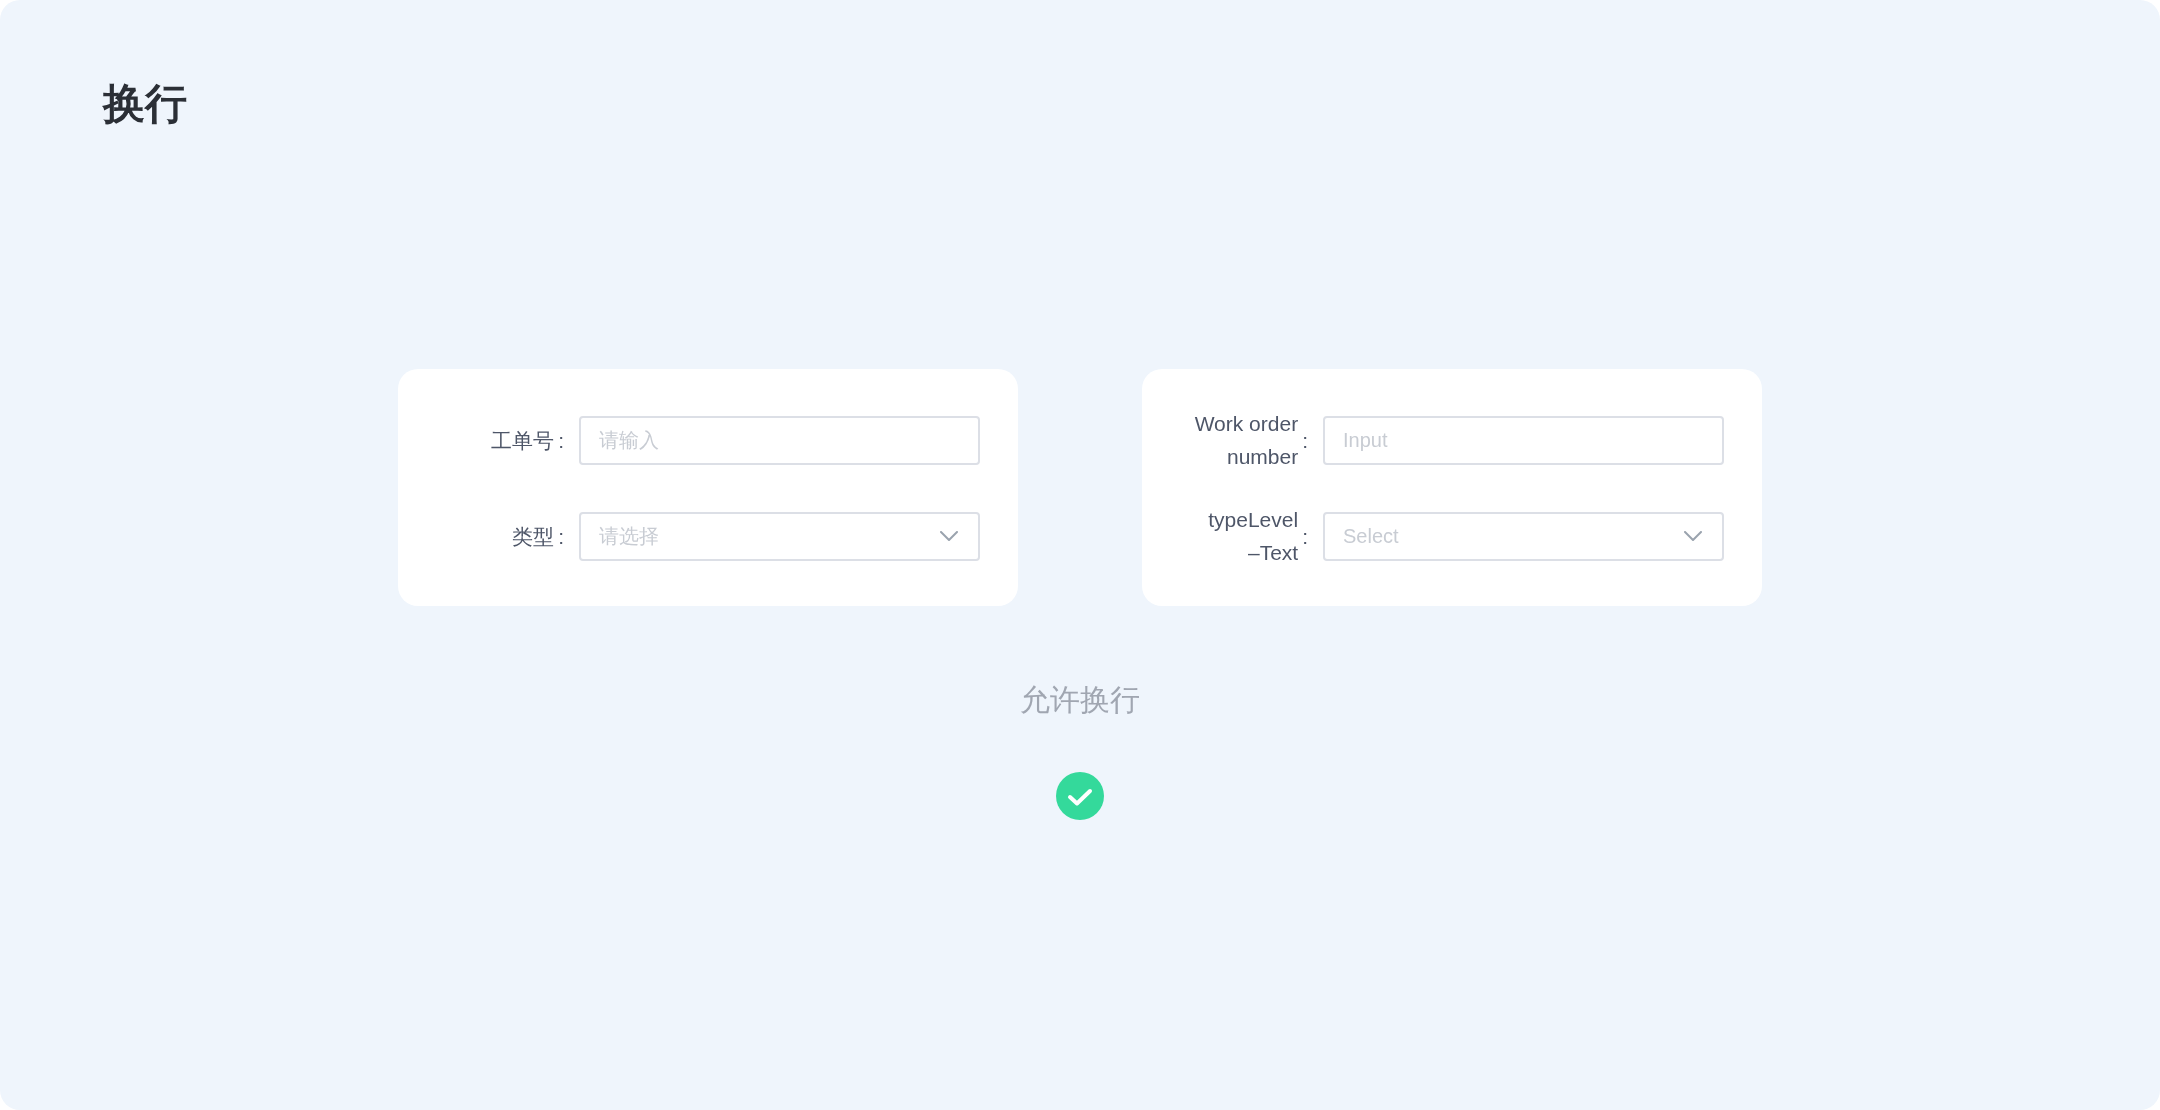  What do you see at coordinates (145, 104) in the screenshot?
I see `page-title: 换行` at bounding box center [145, 104].